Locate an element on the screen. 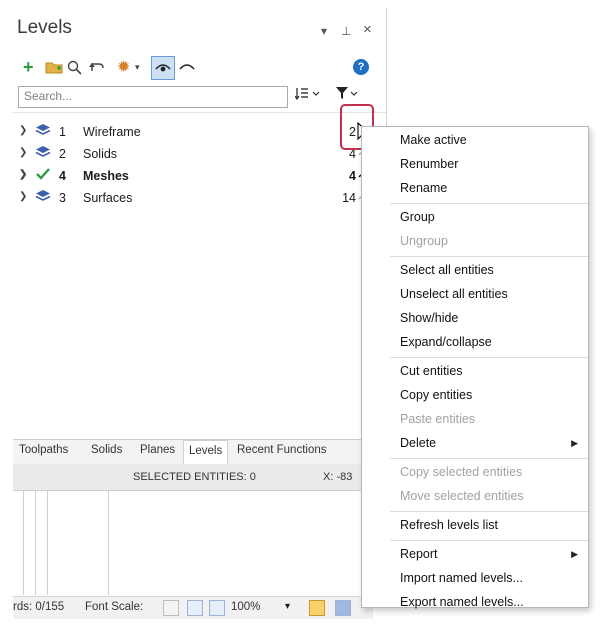 This screenshot has width=608, height=626. menu-item-expand-collapse: Expand/collapse is located at coordinates (475, 342).